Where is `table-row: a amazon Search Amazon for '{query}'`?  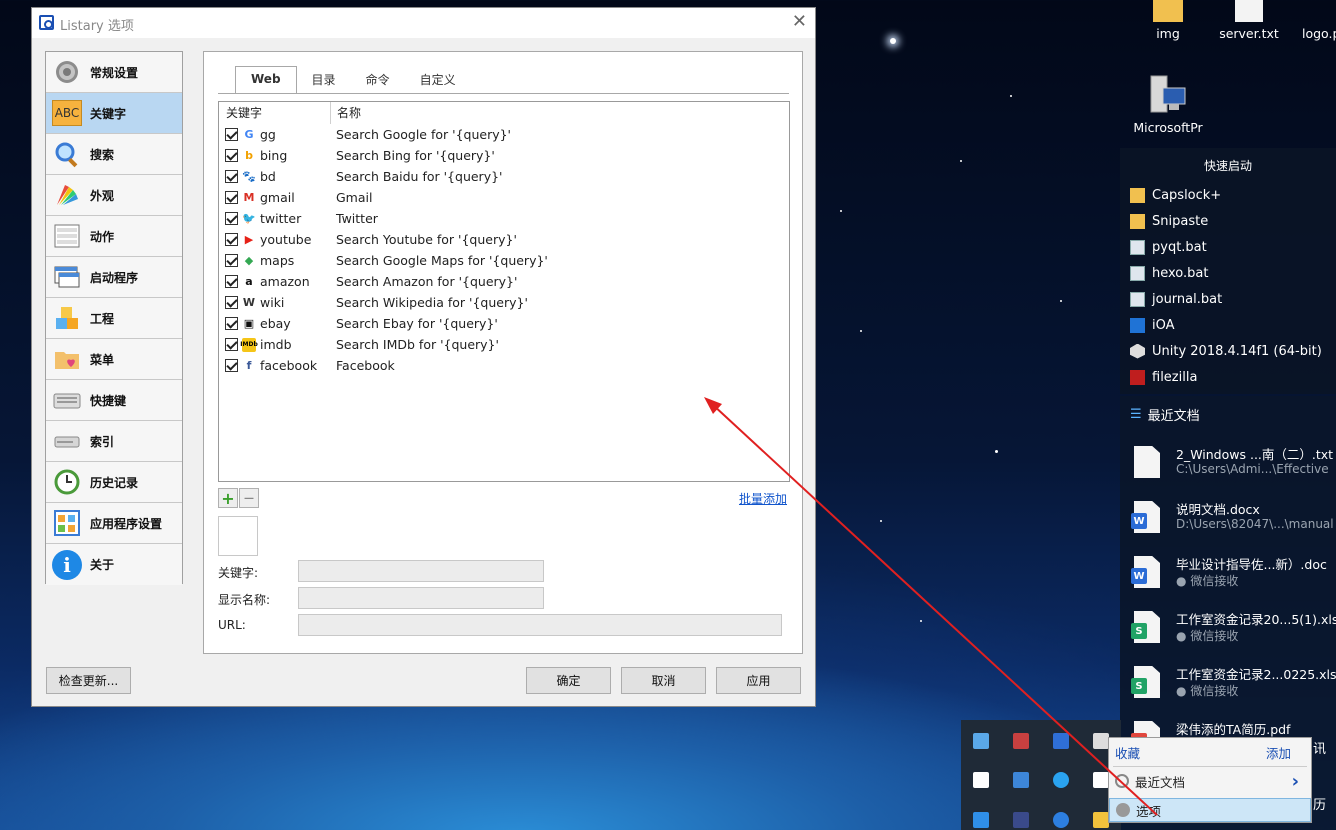 table-row: a amazon Search Amazon for '{query}' is located at coordinates (504, 281).